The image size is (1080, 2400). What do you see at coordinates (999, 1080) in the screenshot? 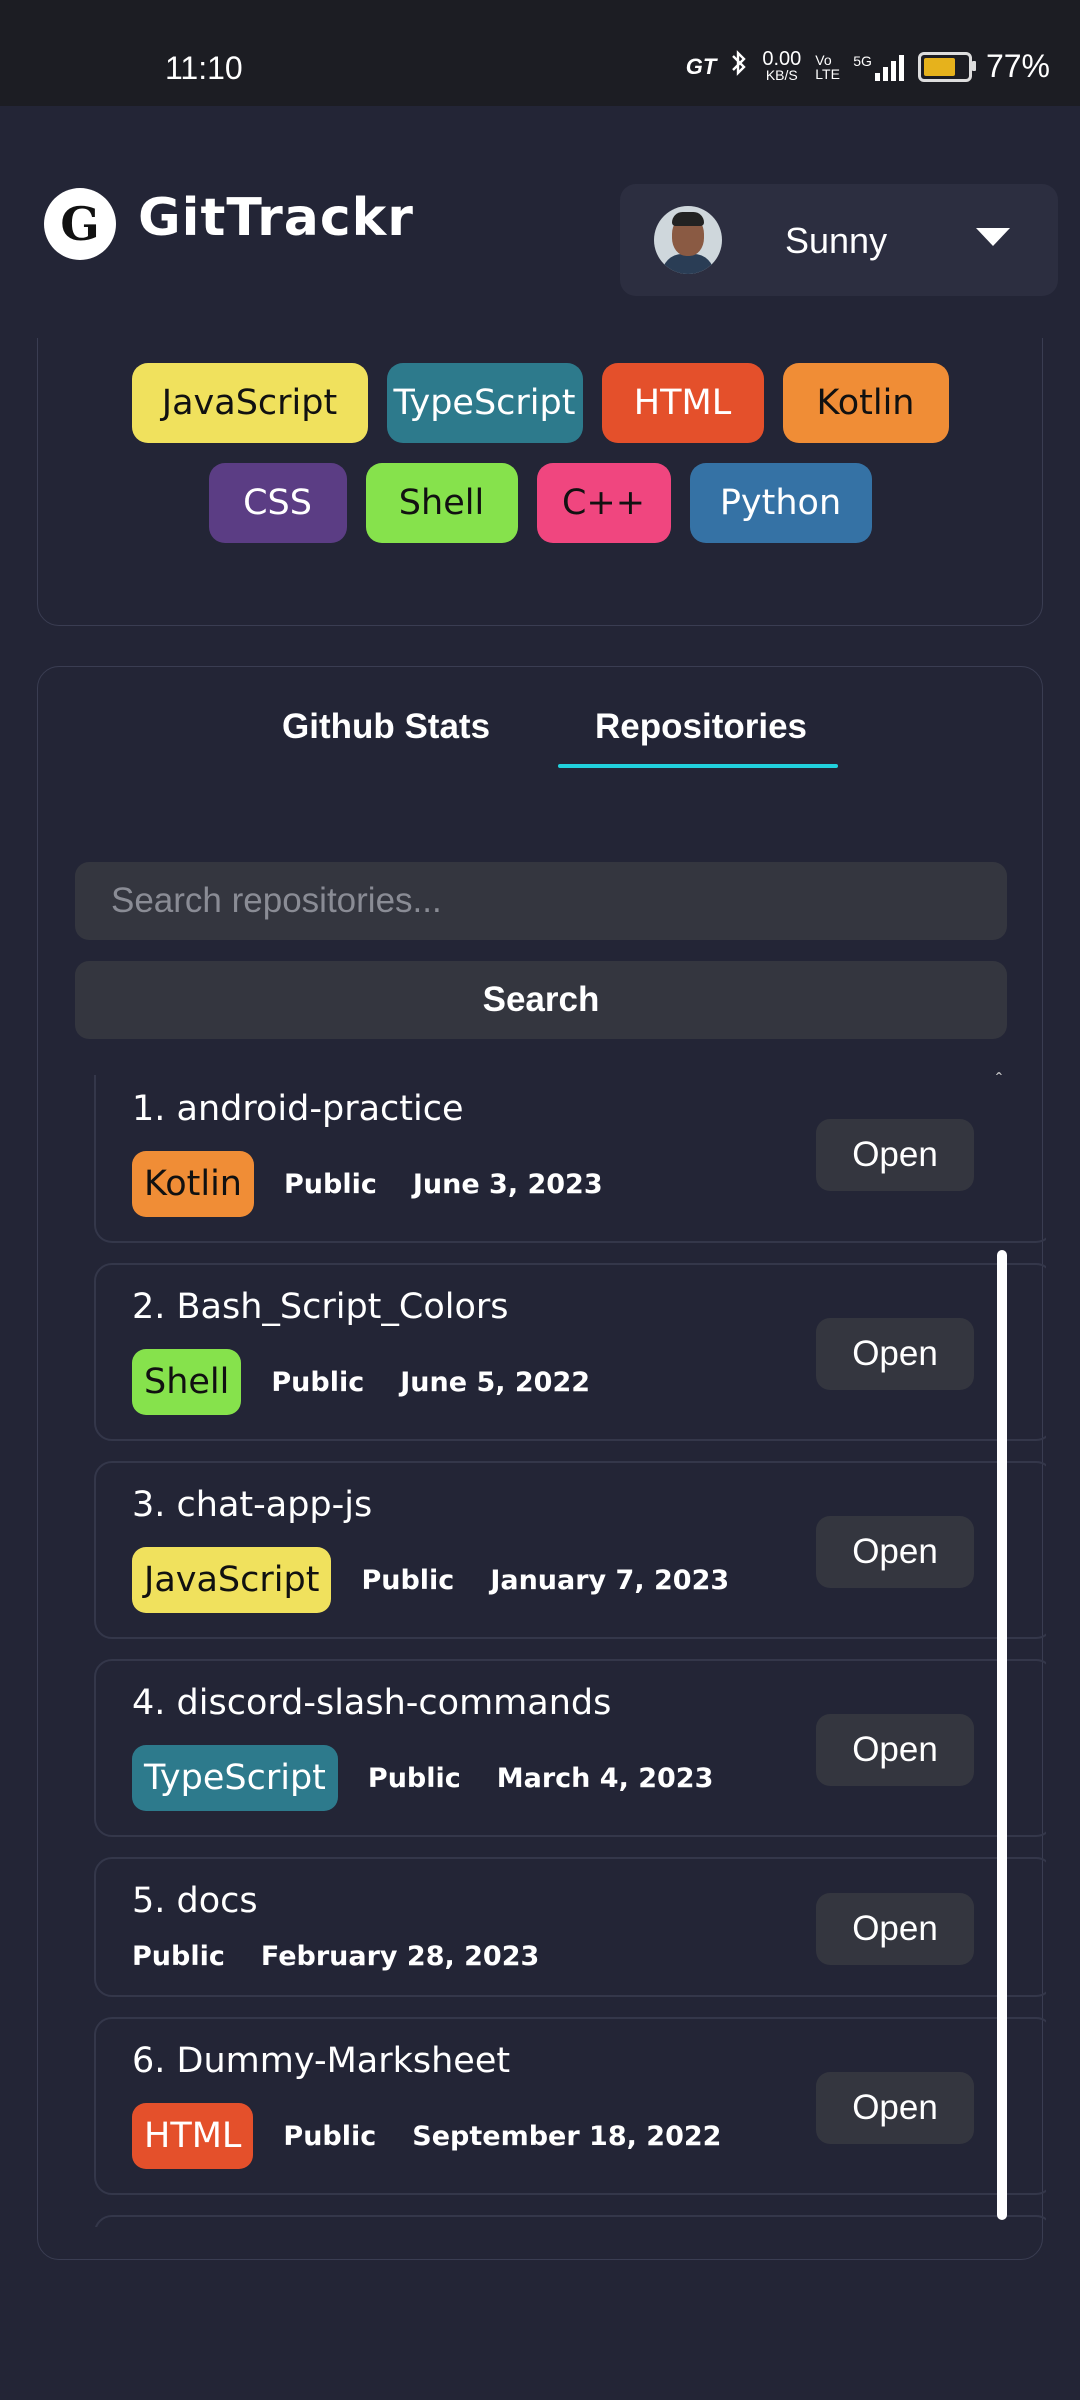
I see `scroll-up-icon: ˆ` at bounding box center [999, 1080].